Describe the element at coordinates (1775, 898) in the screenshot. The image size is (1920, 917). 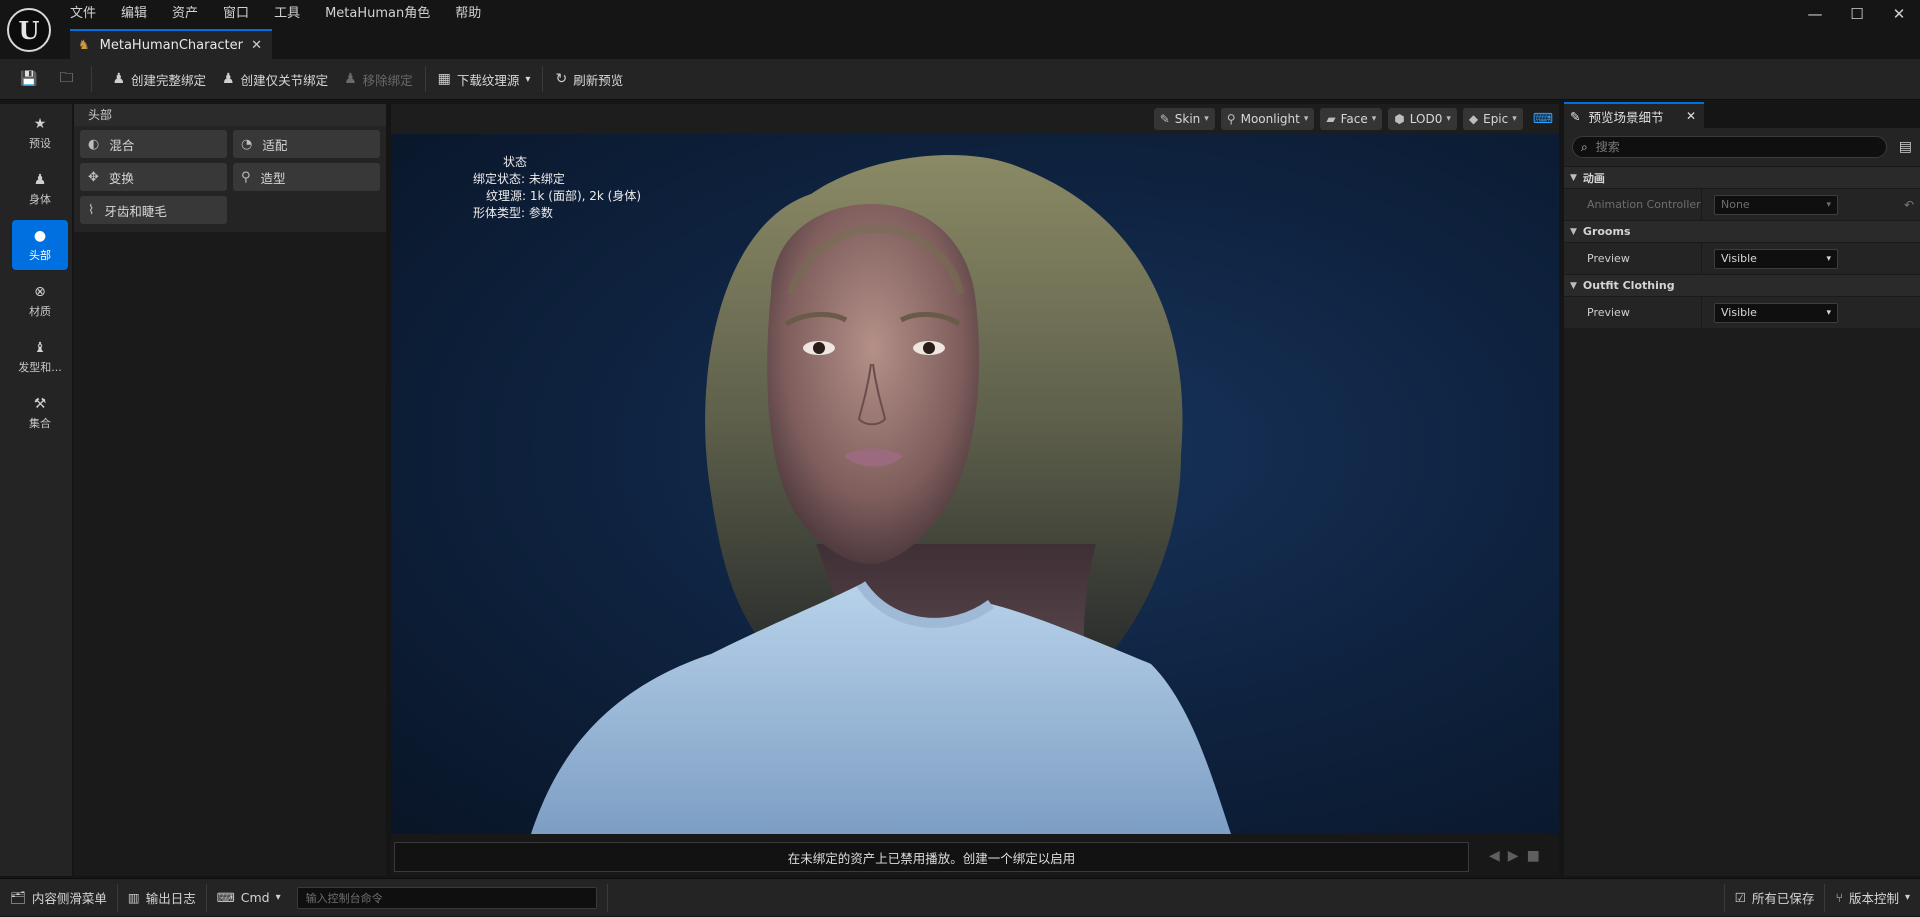
I see `all-saved-button: ☑ 所有已保存` at that location.